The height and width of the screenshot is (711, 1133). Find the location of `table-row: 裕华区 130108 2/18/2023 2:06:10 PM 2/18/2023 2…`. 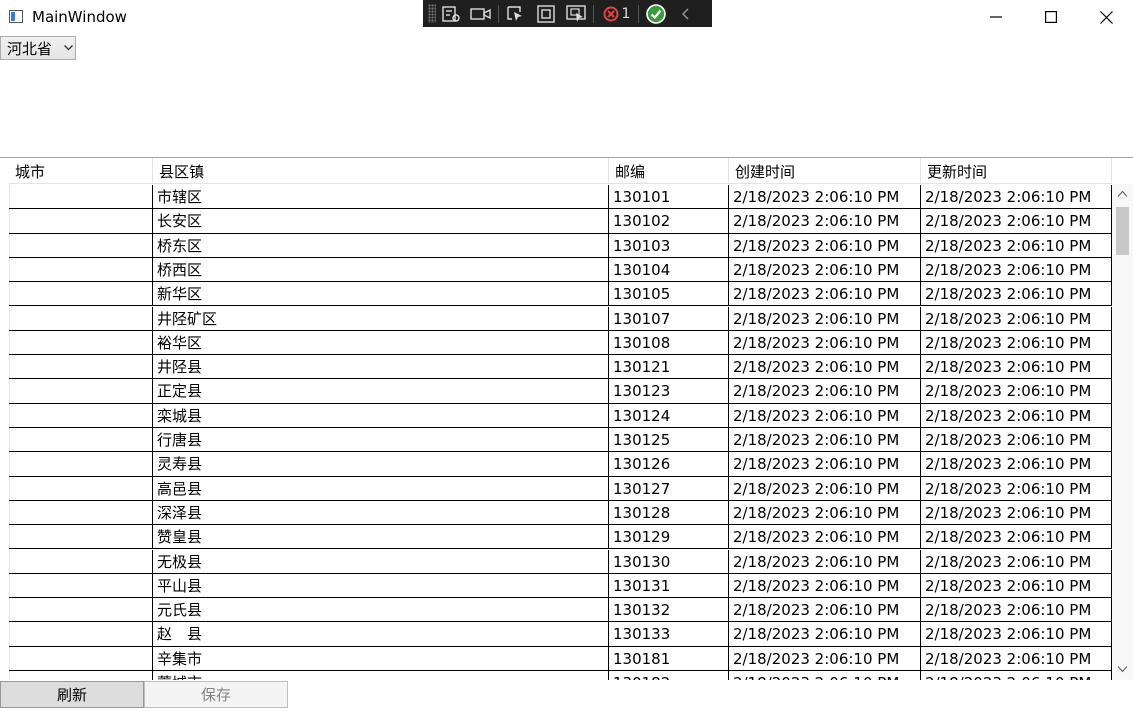

table-row: 裕华区 130108 2/18/2023 2:06:10 PM 2/18/2023 2… is located at coordinates (556, 343).